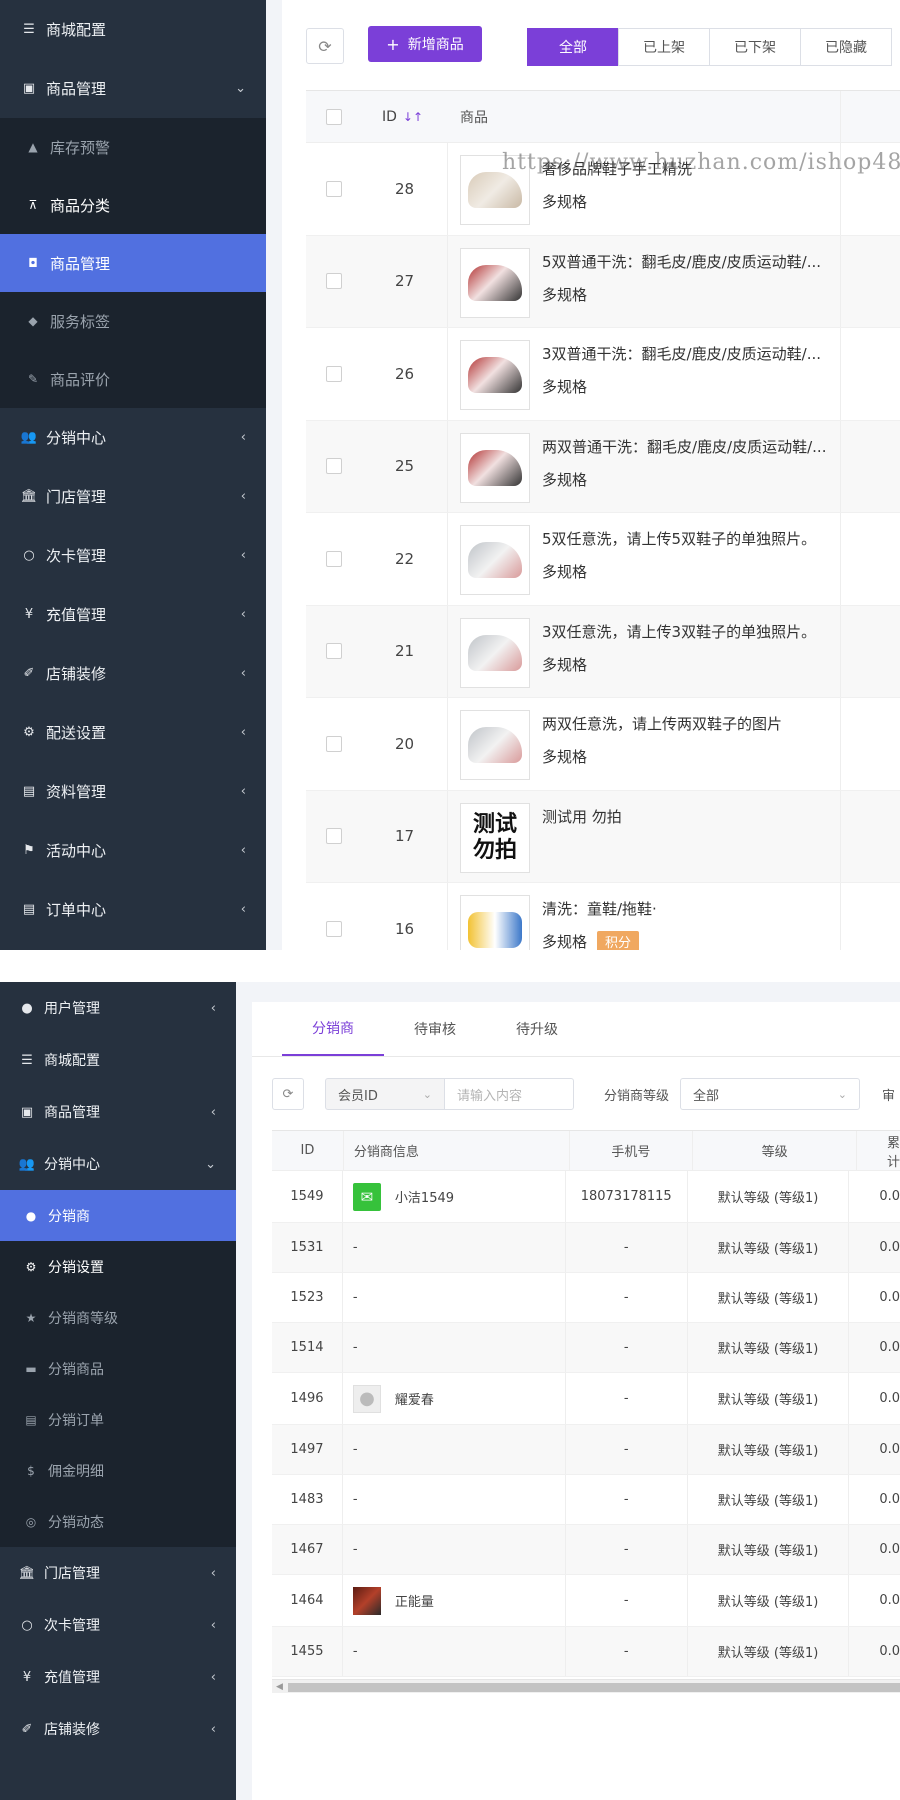 Image resolution: width=900 pixels, height=1800 pixels. I want to click on sidebar-item-label: 订单中心, so click(76, 910).